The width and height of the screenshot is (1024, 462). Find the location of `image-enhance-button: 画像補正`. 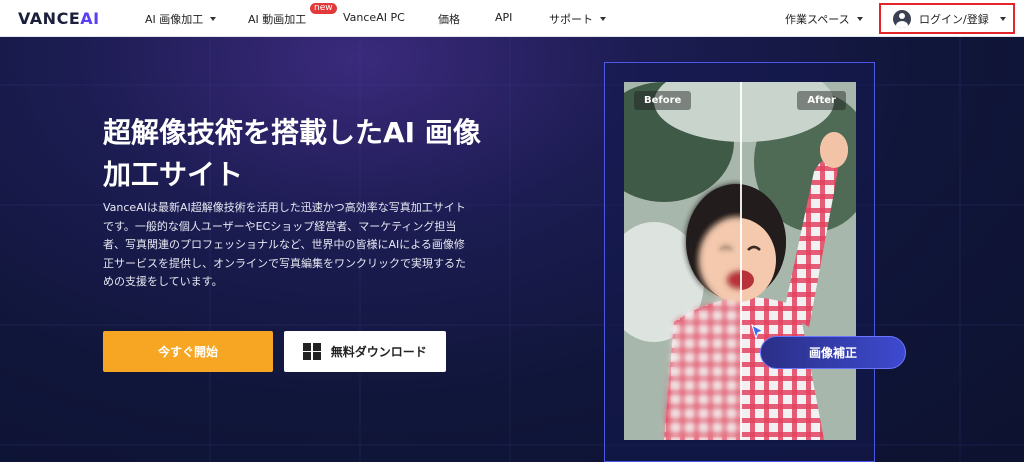

image-enhance-button: 画像補正 is located at coordinates (833, 352).